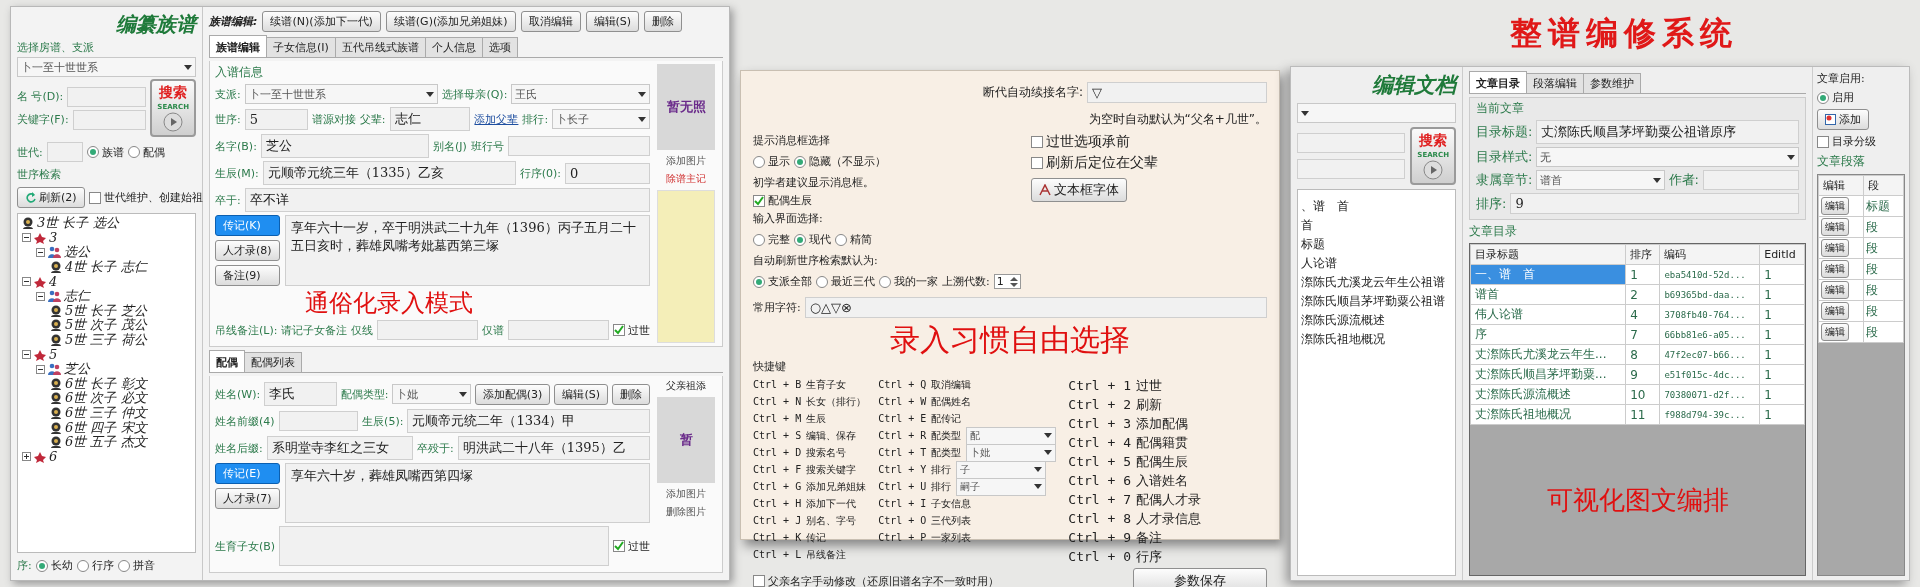 The image size is (1920, 587). What do you see at coordinates (1548, 394) in the screenshot?
I see `table-cell: 丈漈陈氏源流概述` at bounding box center [1548, 394].